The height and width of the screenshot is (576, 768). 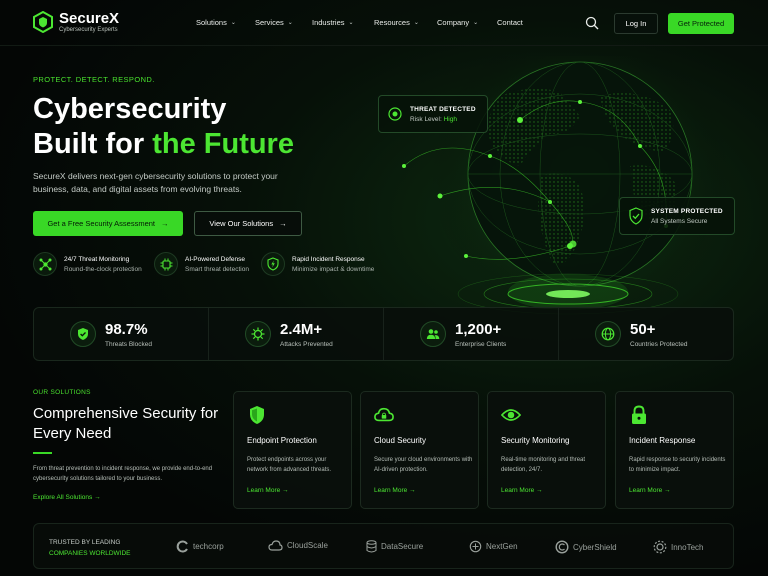 What do you see at coordinates (283, 22) in the screenshot?
I see `nav-services: Services ⌄` at bounding box center [283, 22].